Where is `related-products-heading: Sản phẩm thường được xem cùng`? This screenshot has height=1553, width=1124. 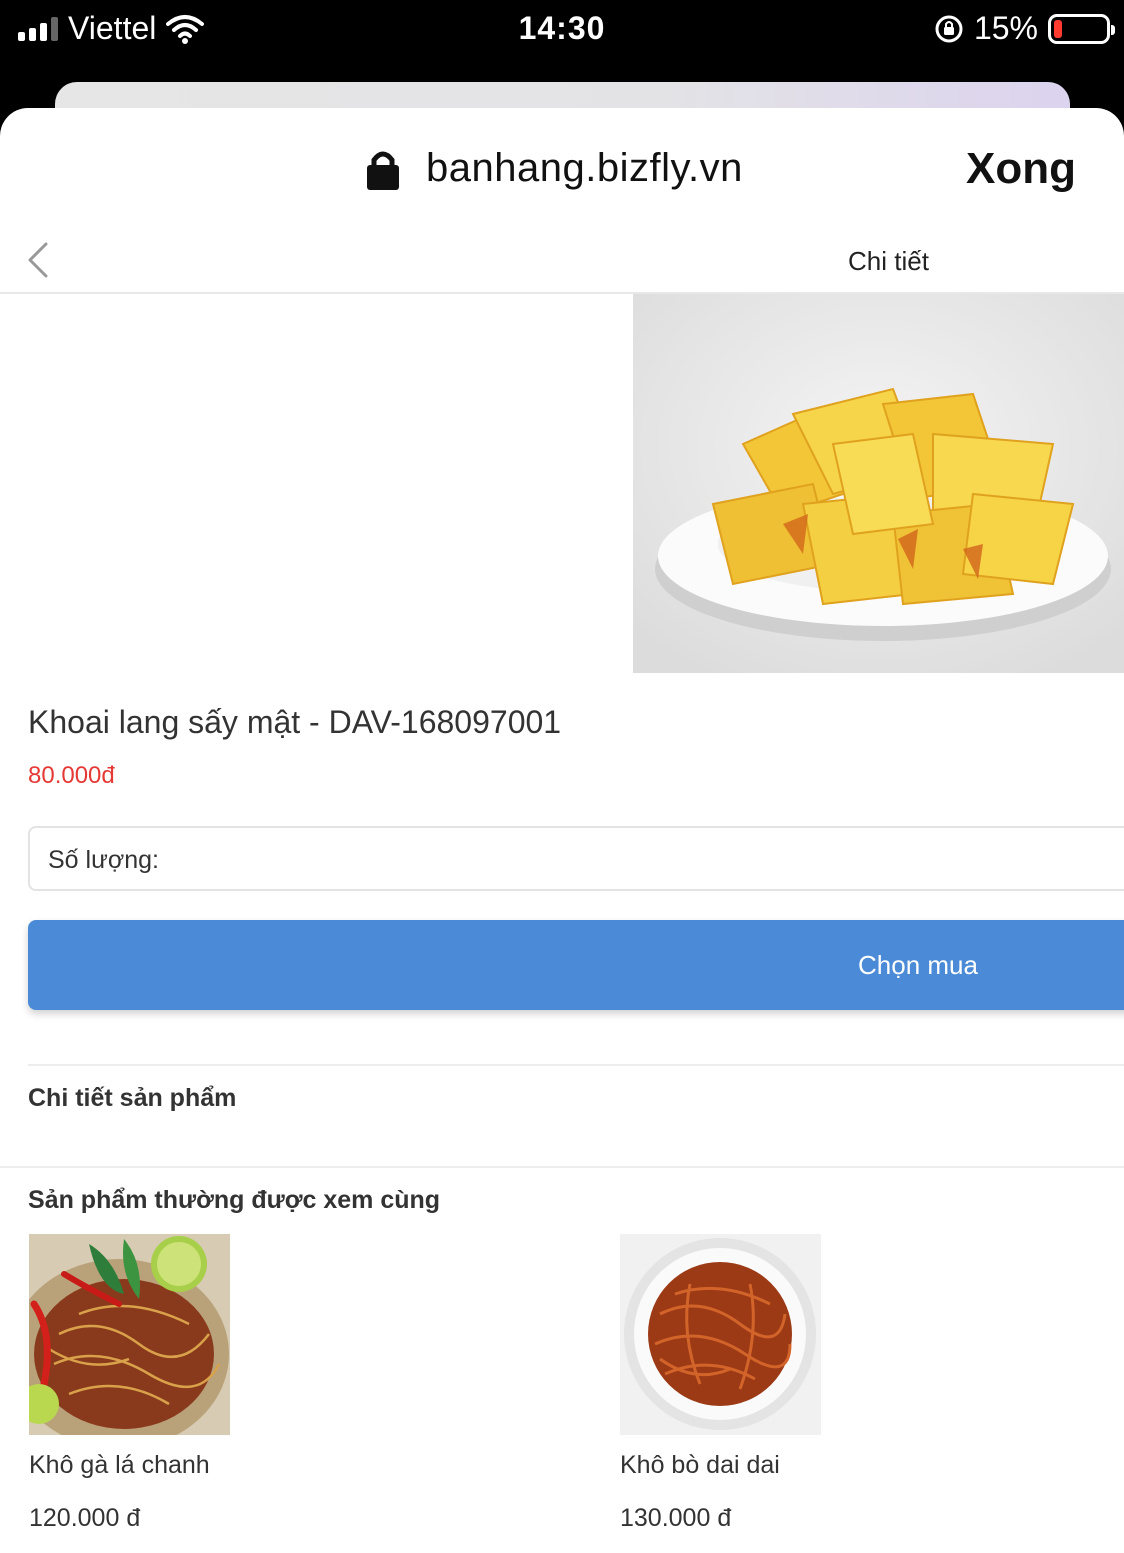
related-products-heading: Sản phẩm thường được xem cùng is located at coordinates (234, 1200).